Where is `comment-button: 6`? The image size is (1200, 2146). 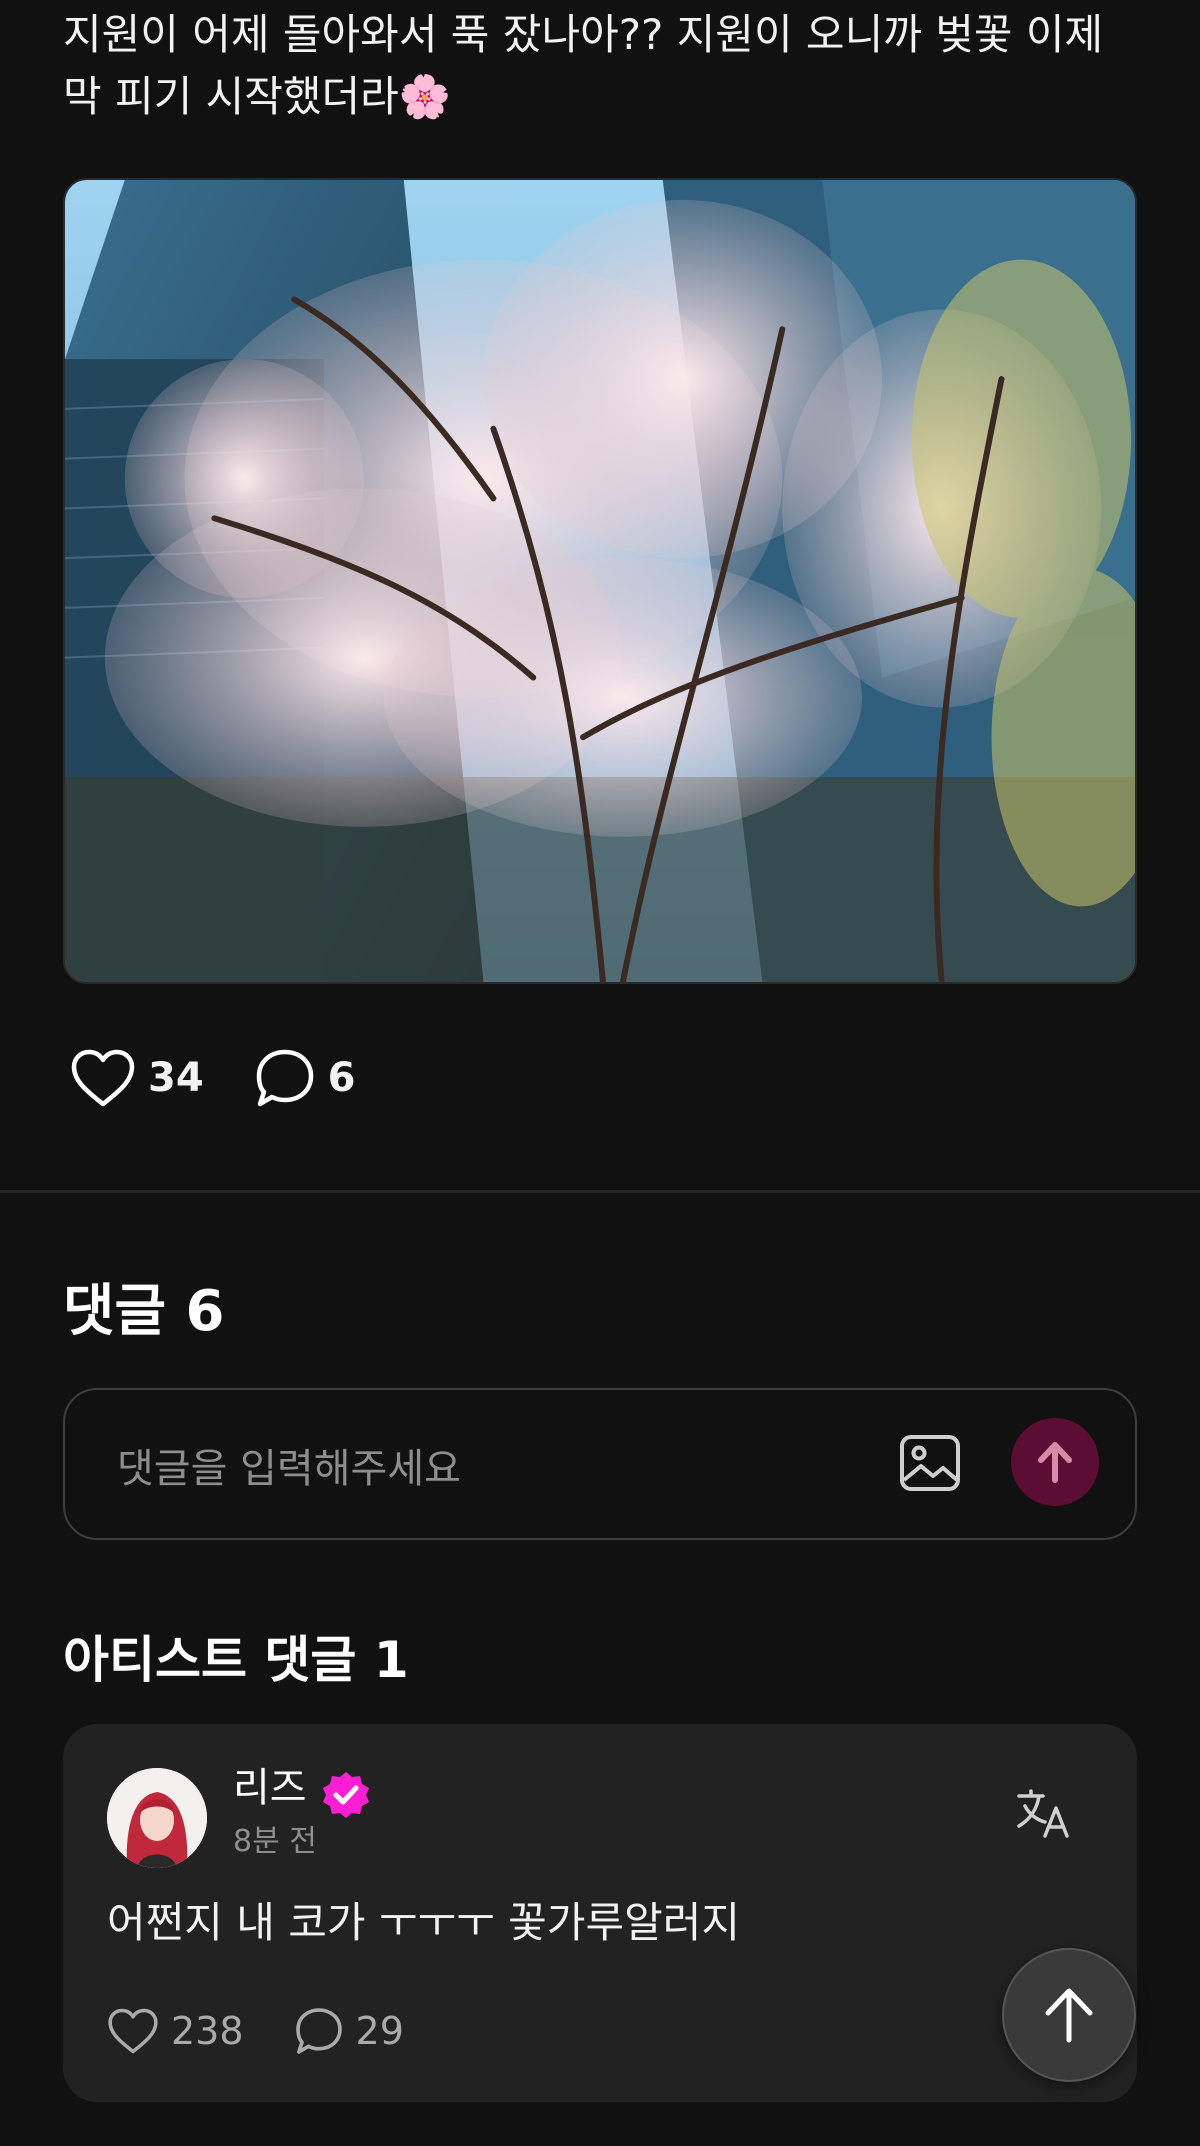
comment-button: 6 is located at coordinates (305, 1078).